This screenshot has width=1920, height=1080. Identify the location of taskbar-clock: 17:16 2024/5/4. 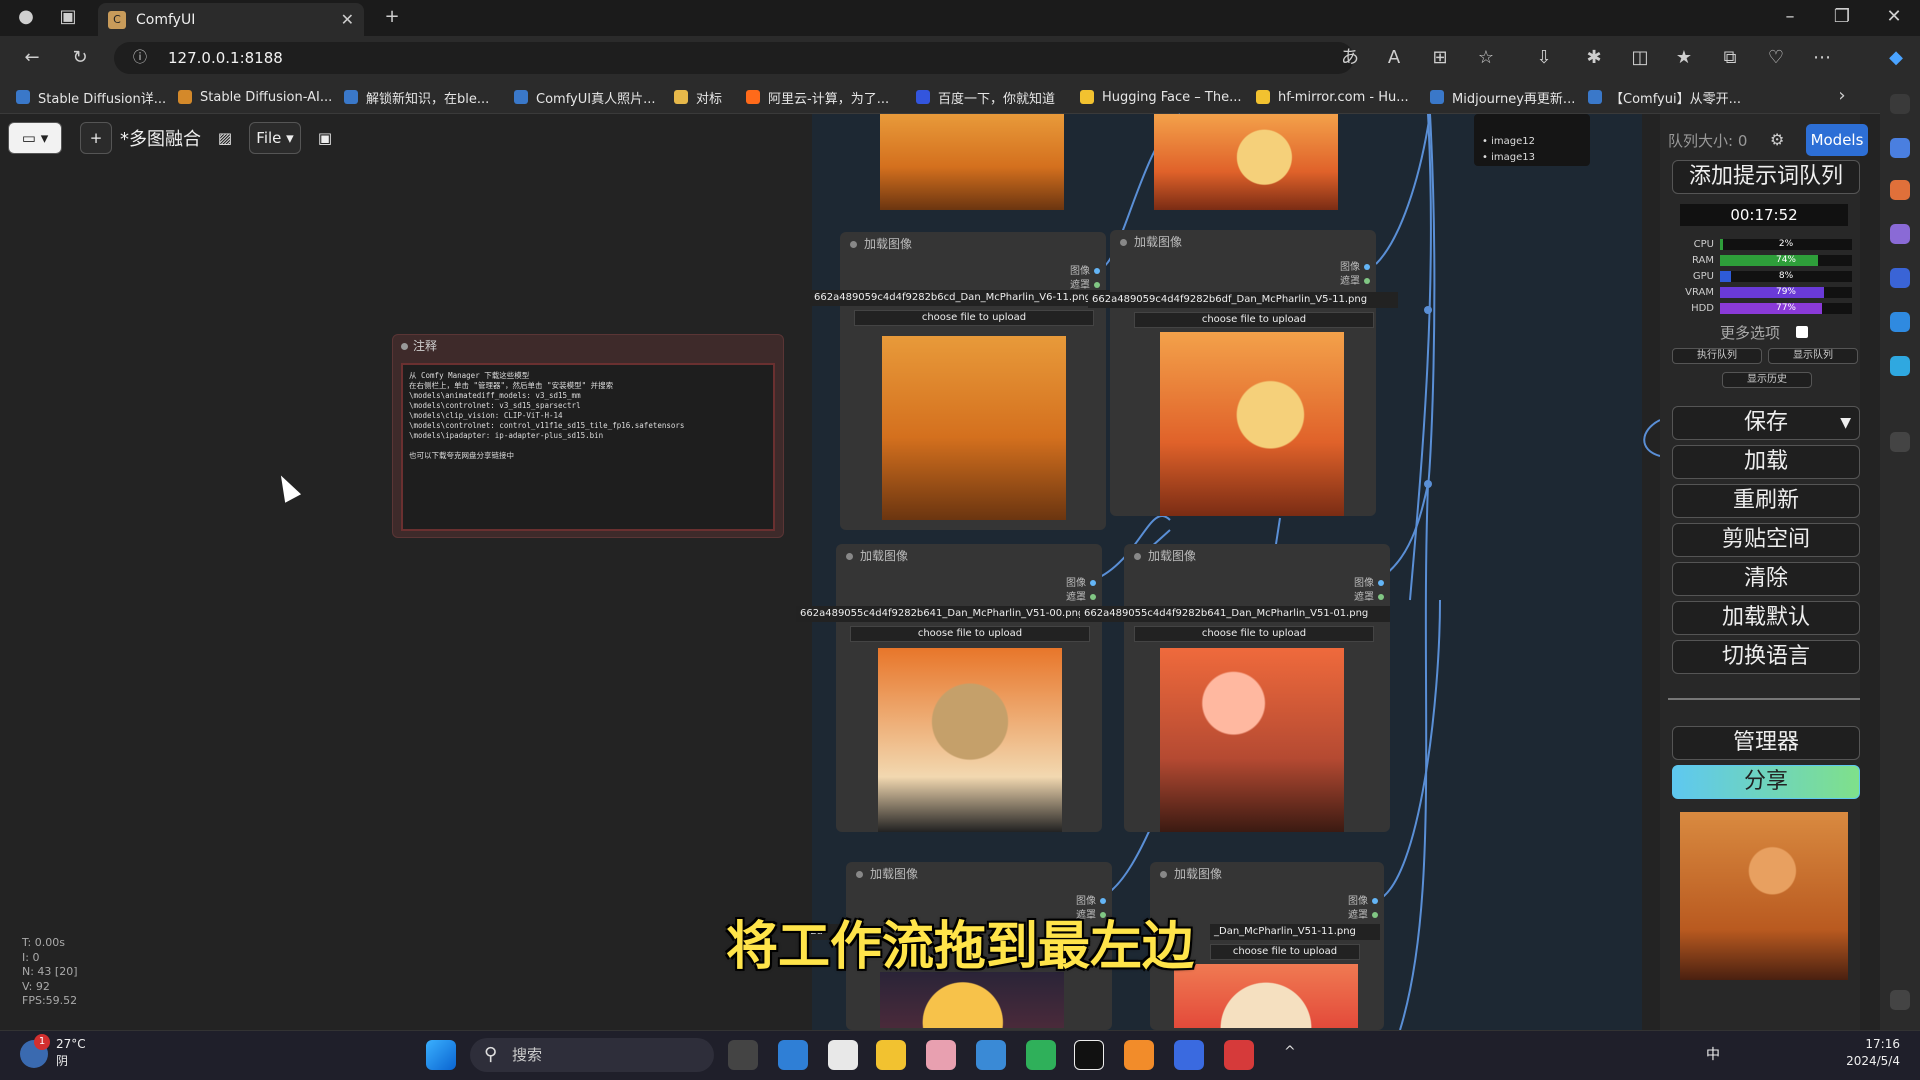
(1860, 1053).